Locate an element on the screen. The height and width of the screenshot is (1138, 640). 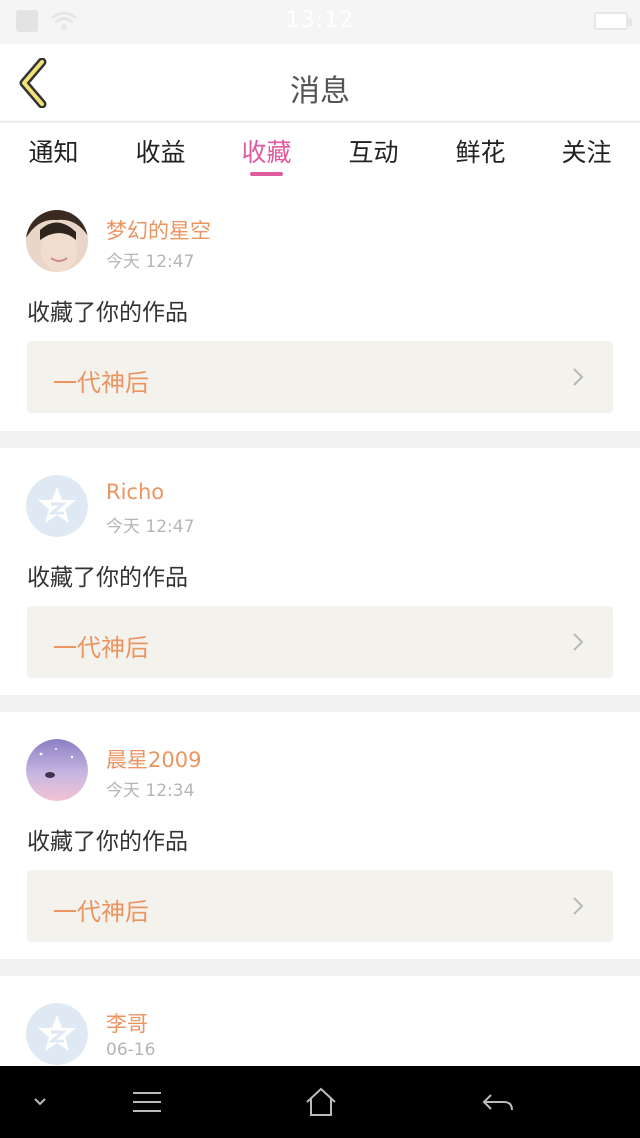
timestamp: 06-16 is located at coordinates (131, 1050).